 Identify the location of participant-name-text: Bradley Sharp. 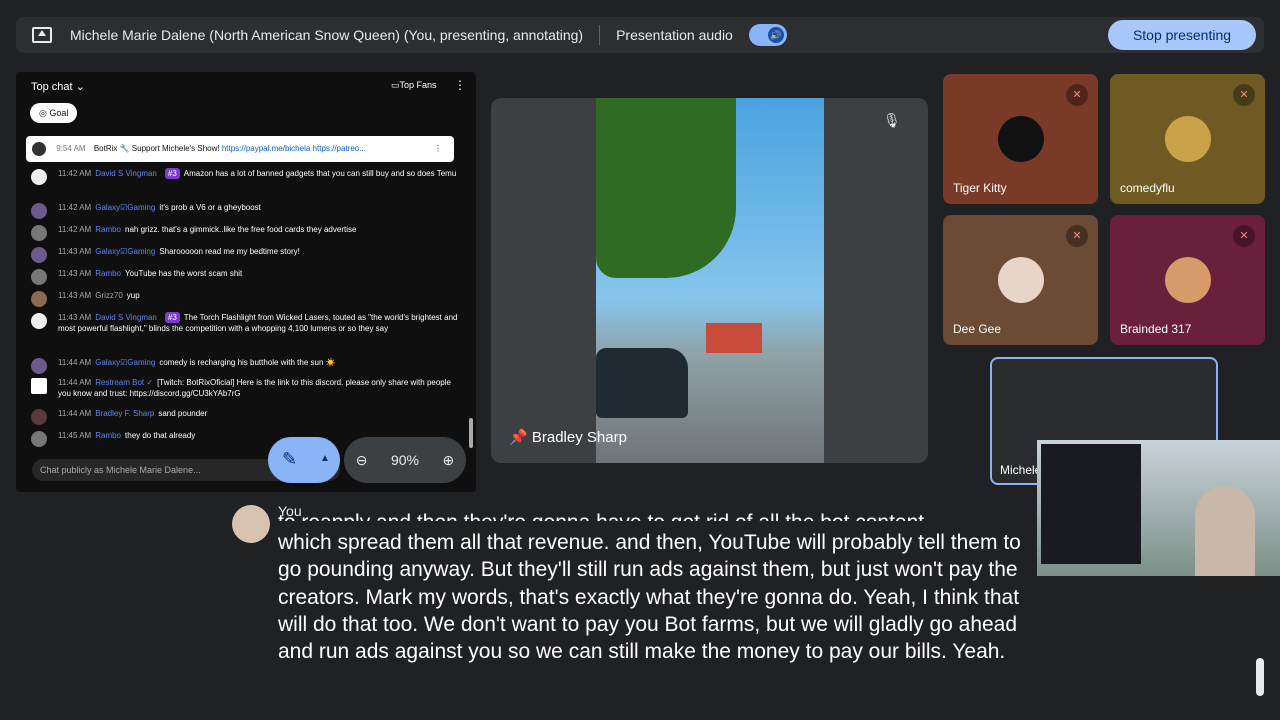
(579, 437).